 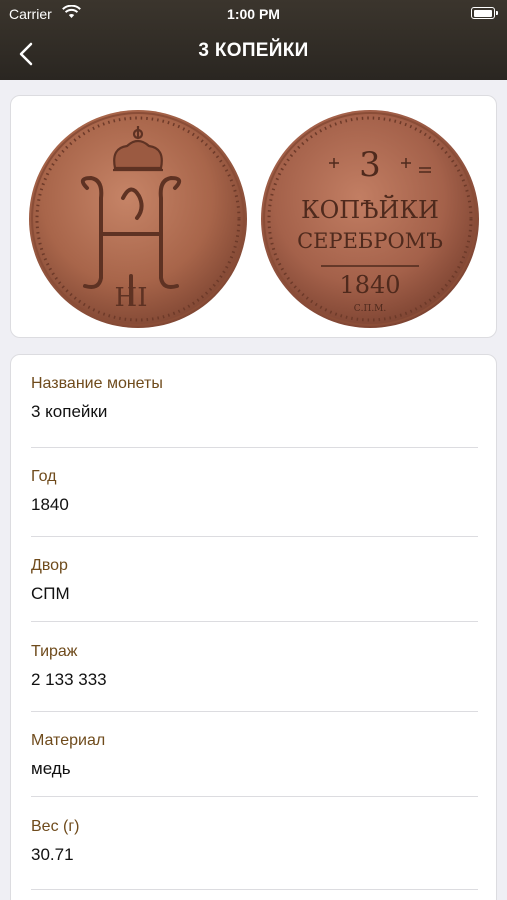 I want to click on detail-label: Год, so click(x=44, y=476).